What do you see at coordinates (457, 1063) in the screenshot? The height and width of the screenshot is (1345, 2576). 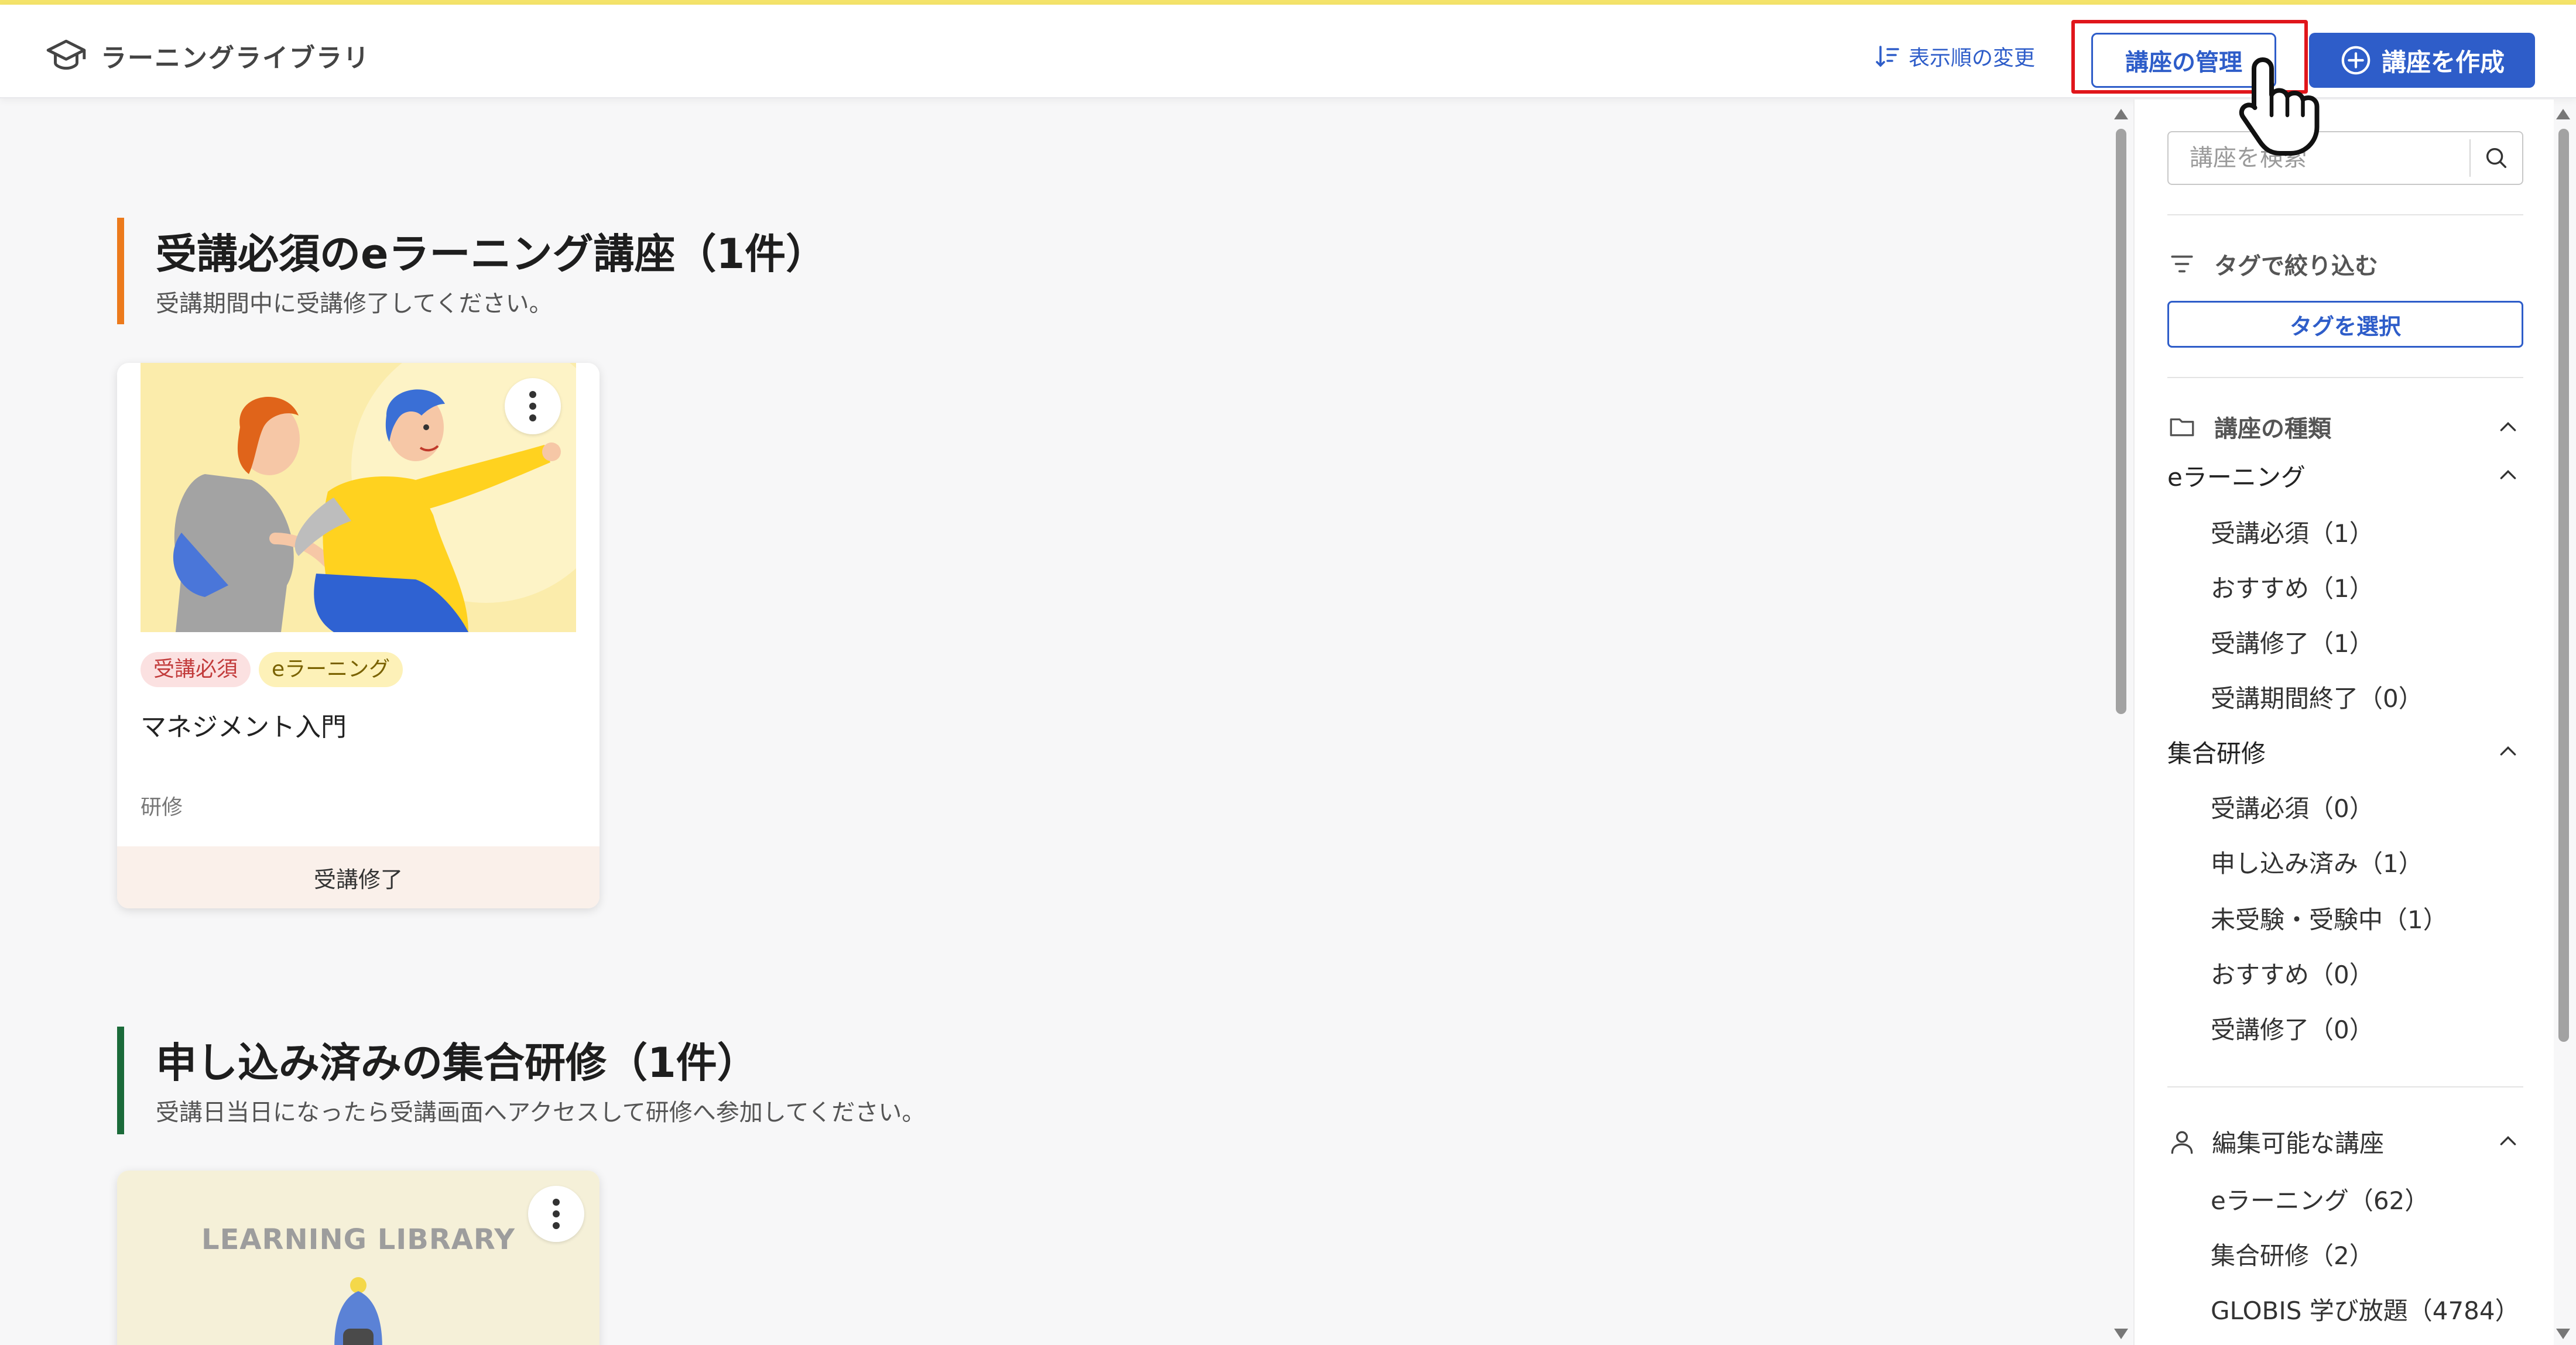 I see `section-title: 申し込み済みの集合研修（1件）` at bounding box center [457, 1063].